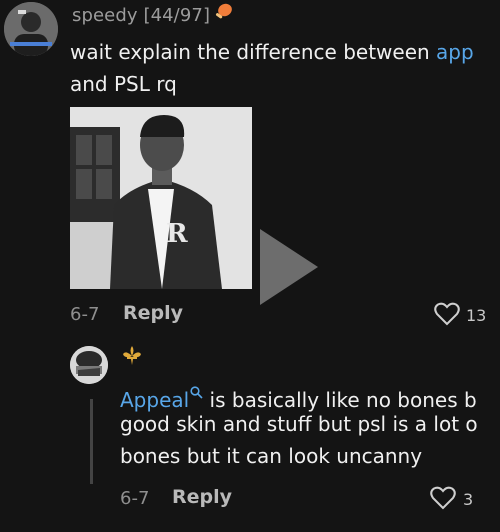 The height and width of the screenshot is (532, 500). What do you see at coordinates (253, 52) in the screenshot?
I see `comment-text: wait explain the difference between` at bounding box center [253, 52].